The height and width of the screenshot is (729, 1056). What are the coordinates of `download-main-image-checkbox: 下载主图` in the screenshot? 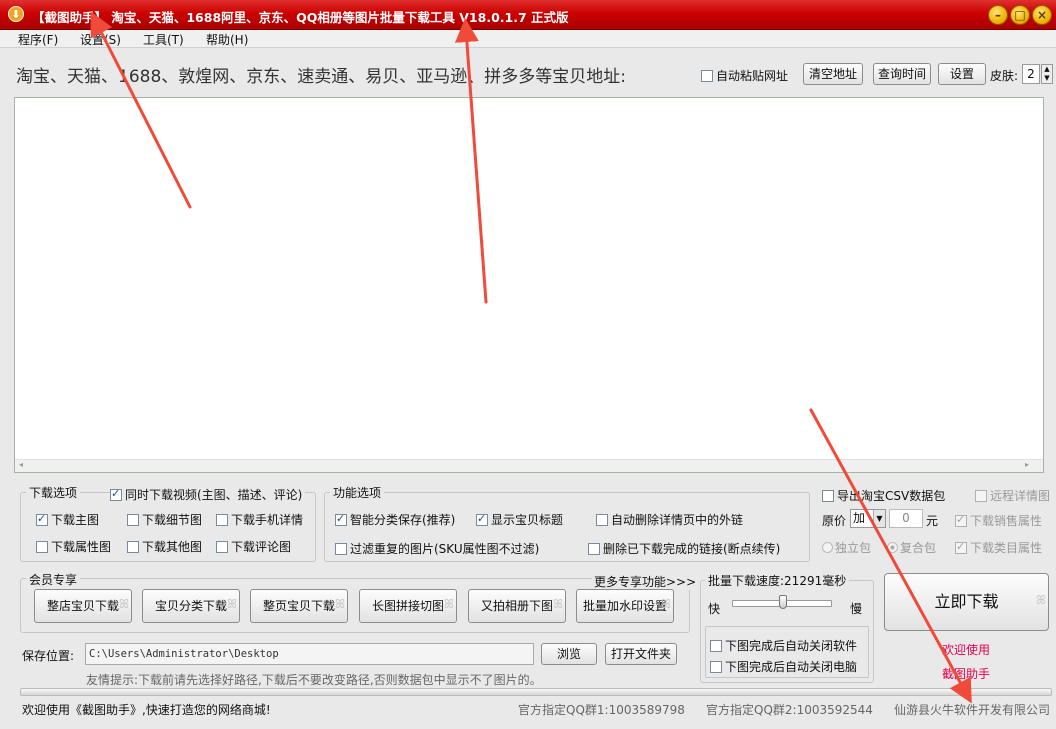 It's located at (67, 519).